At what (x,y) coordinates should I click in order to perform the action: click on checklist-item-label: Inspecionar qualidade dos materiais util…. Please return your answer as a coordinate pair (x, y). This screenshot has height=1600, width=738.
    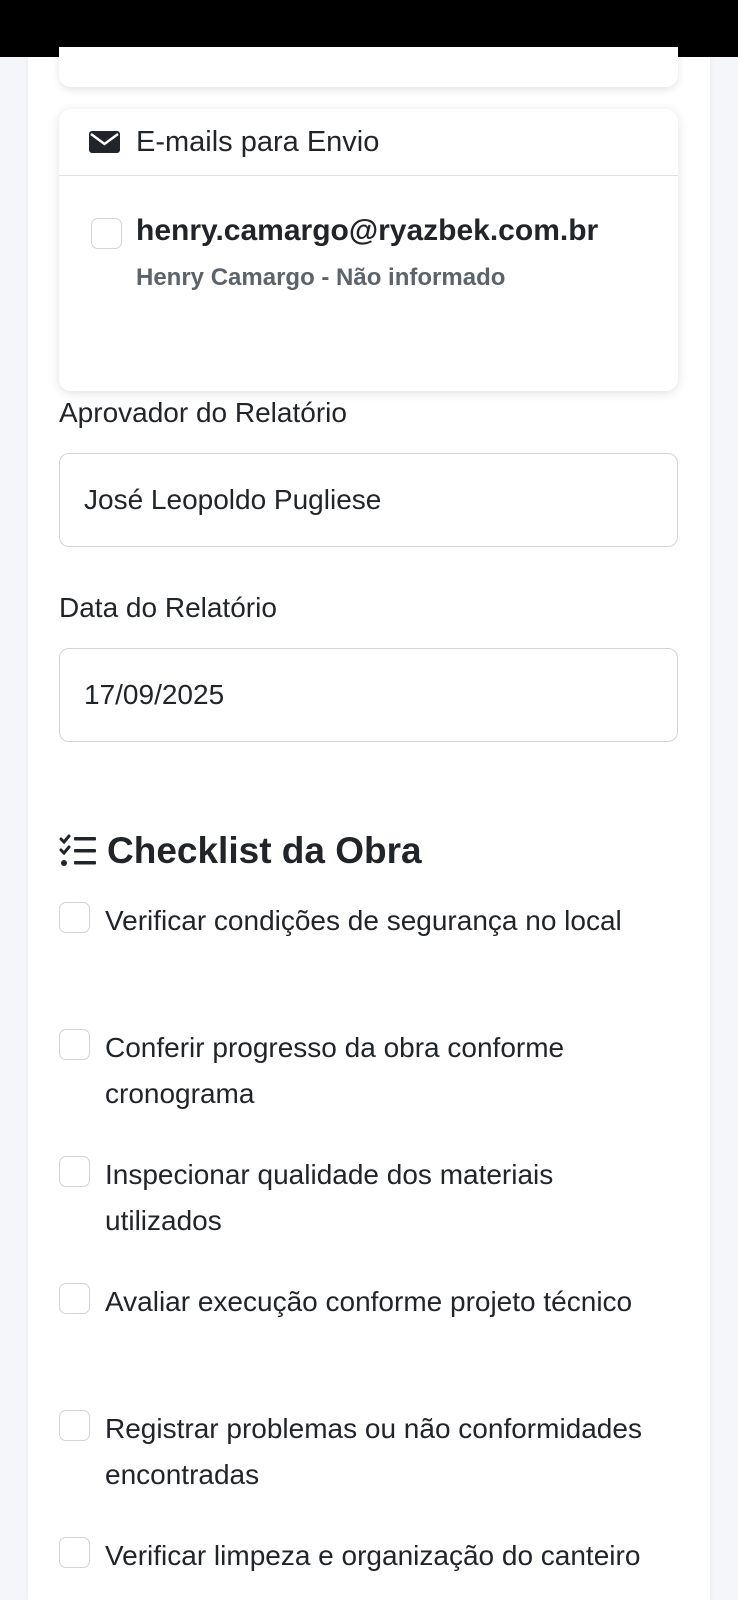
    Looking at the image, I should click on (375, 1198).